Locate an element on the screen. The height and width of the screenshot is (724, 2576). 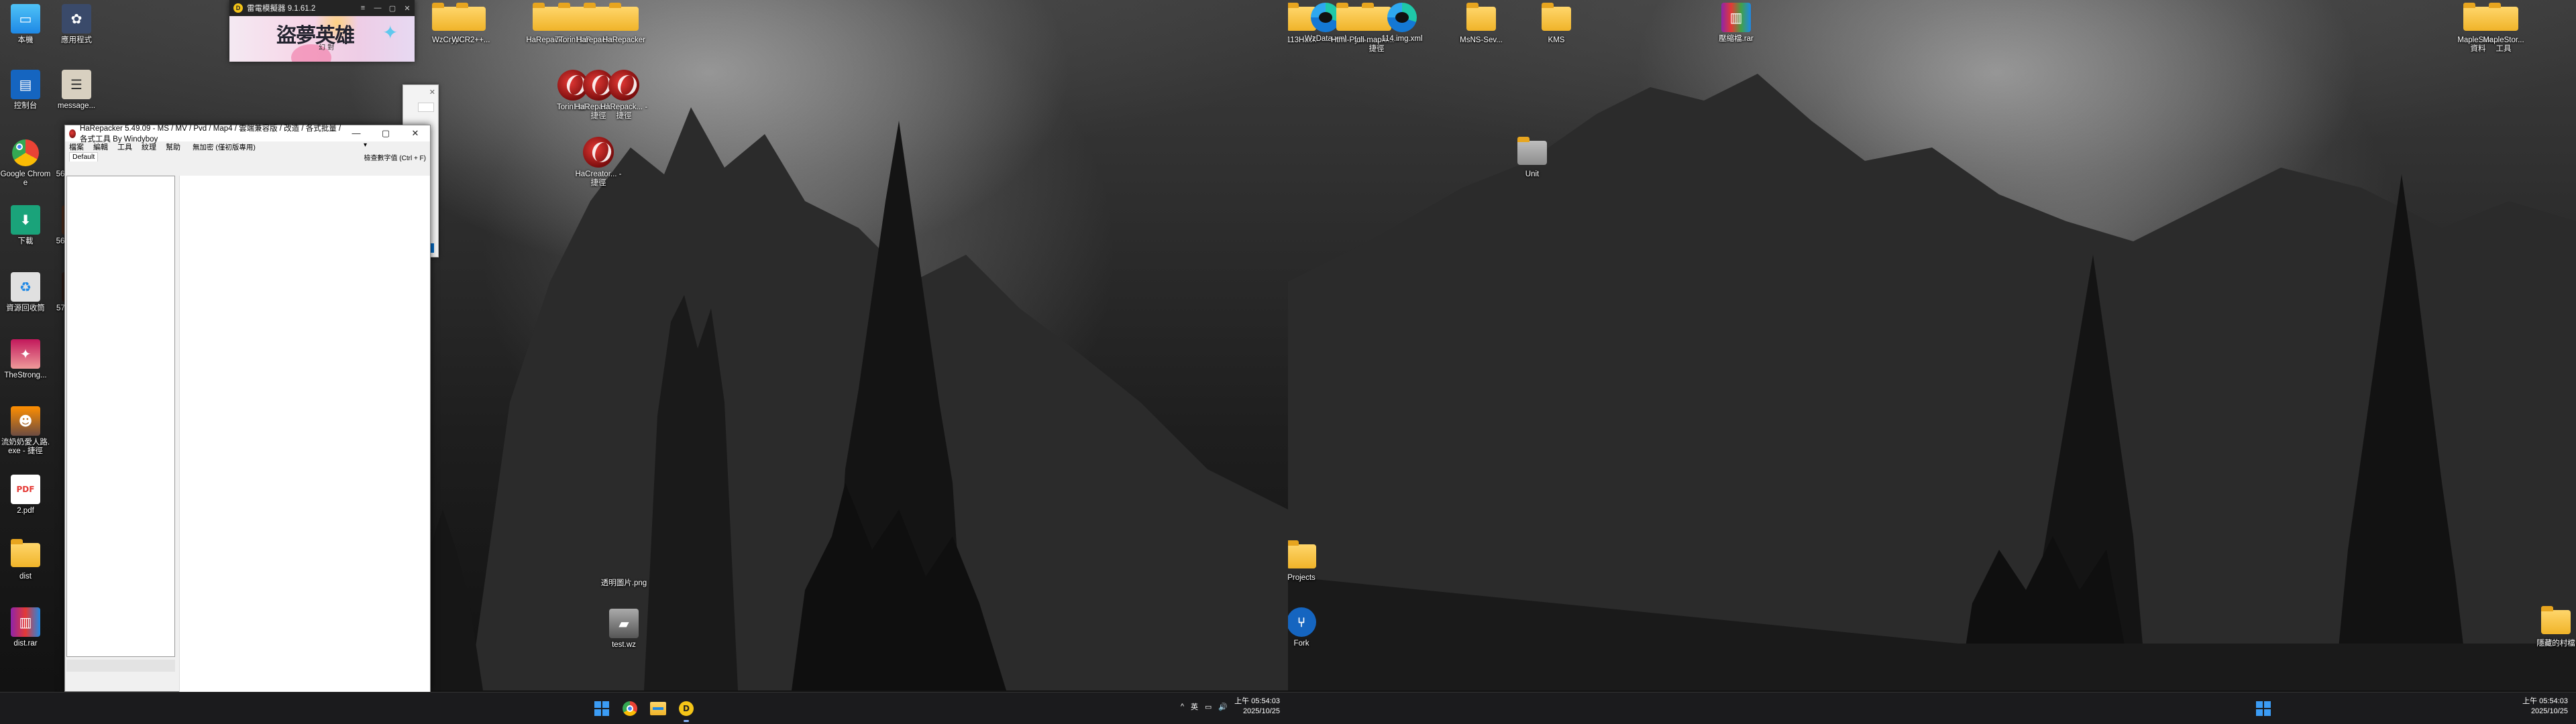
desktop-icon-hidden-village: 隱藏的村檔 is located at coordinates (2553, 627).